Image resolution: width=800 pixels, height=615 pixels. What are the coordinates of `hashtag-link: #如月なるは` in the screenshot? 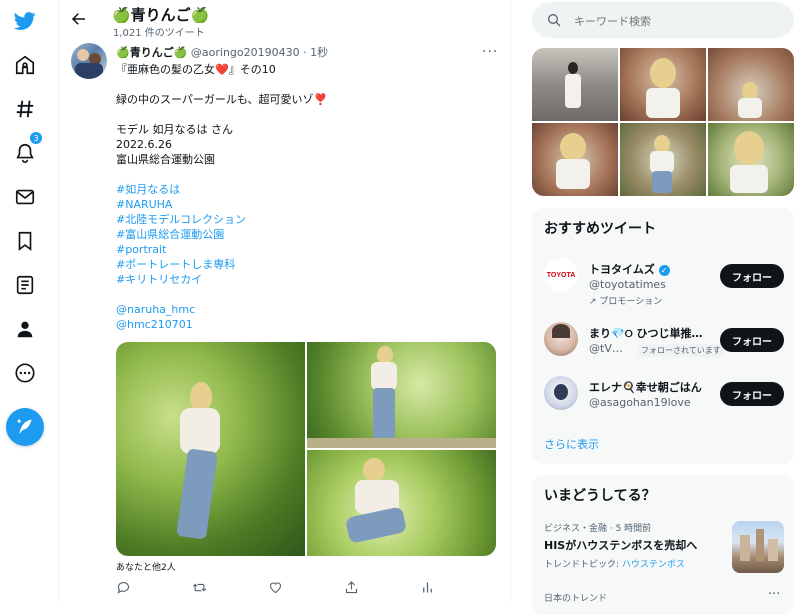 It's located at (306, 189).